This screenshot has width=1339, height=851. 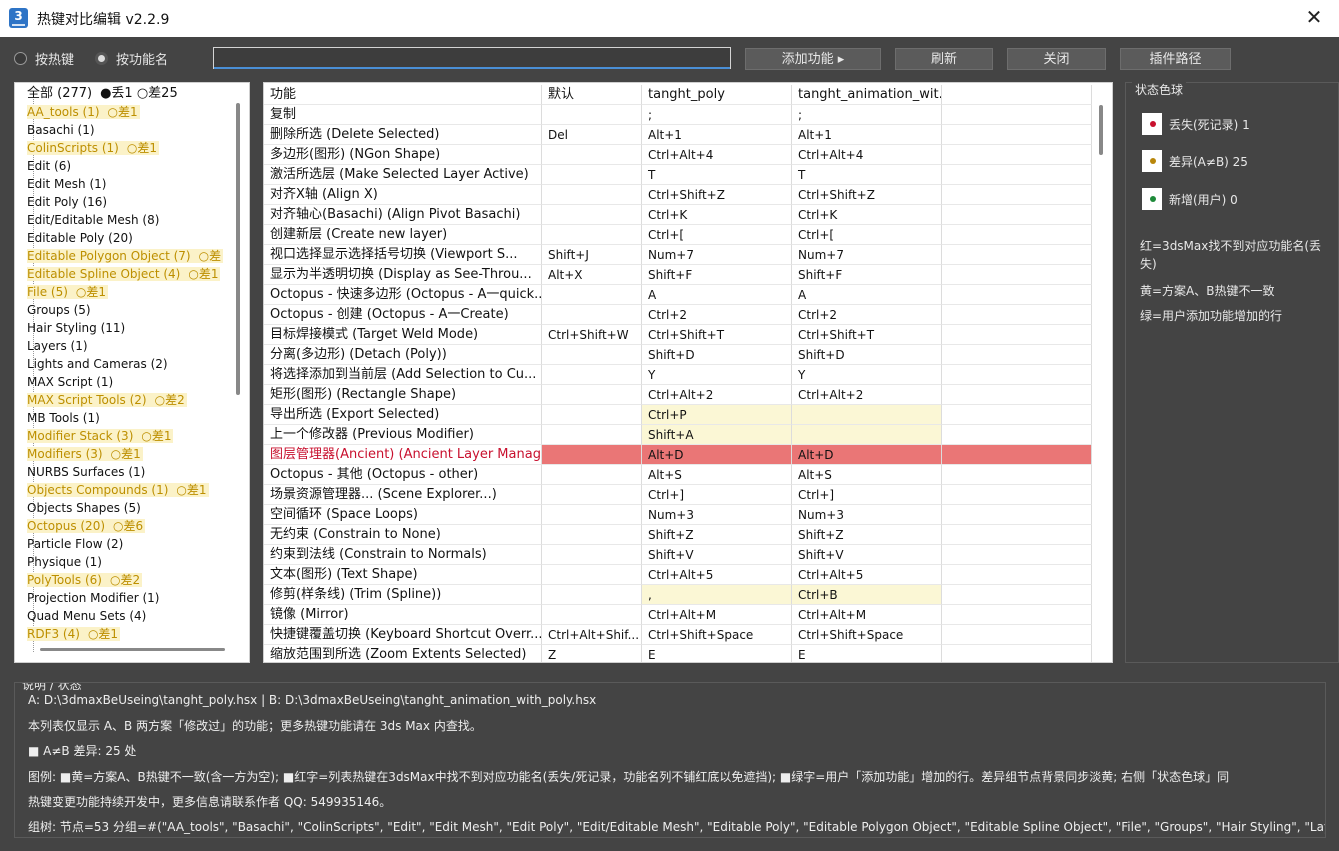 I want to click on cell-scheme-b: Ctrl+K, so click(x=867, y=215).